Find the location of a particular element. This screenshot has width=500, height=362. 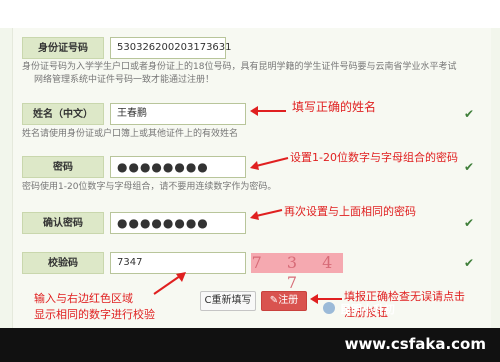

confirm-password-arrow-icon is located at coordinates (266, 214).